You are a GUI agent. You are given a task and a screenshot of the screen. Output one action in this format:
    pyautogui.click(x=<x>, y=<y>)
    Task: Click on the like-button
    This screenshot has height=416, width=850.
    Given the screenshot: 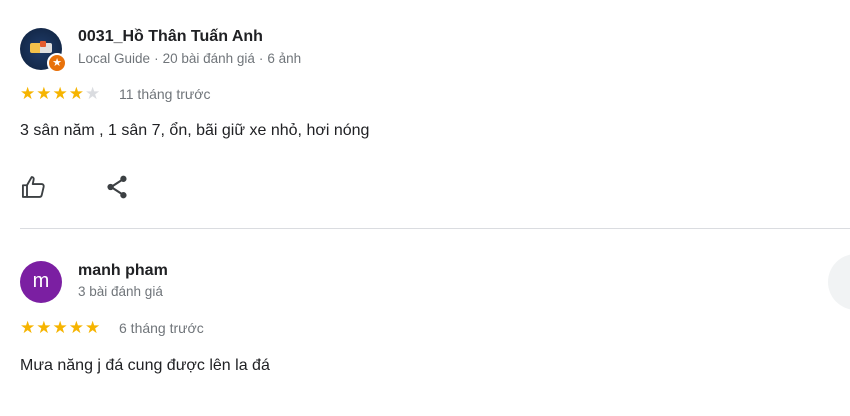 What is the action you would take?
    pyautogui.click(x=34, y=187)
    